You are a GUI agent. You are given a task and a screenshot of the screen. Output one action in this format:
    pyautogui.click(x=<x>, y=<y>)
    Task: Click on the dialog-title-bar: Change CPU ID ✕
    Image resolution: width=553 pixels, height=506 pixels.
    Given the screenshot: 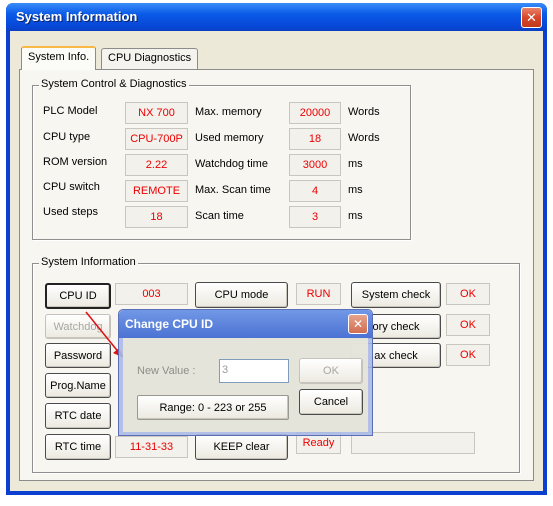 What is the action you would take?
    pyautogui.click(x=245, y=324)
    